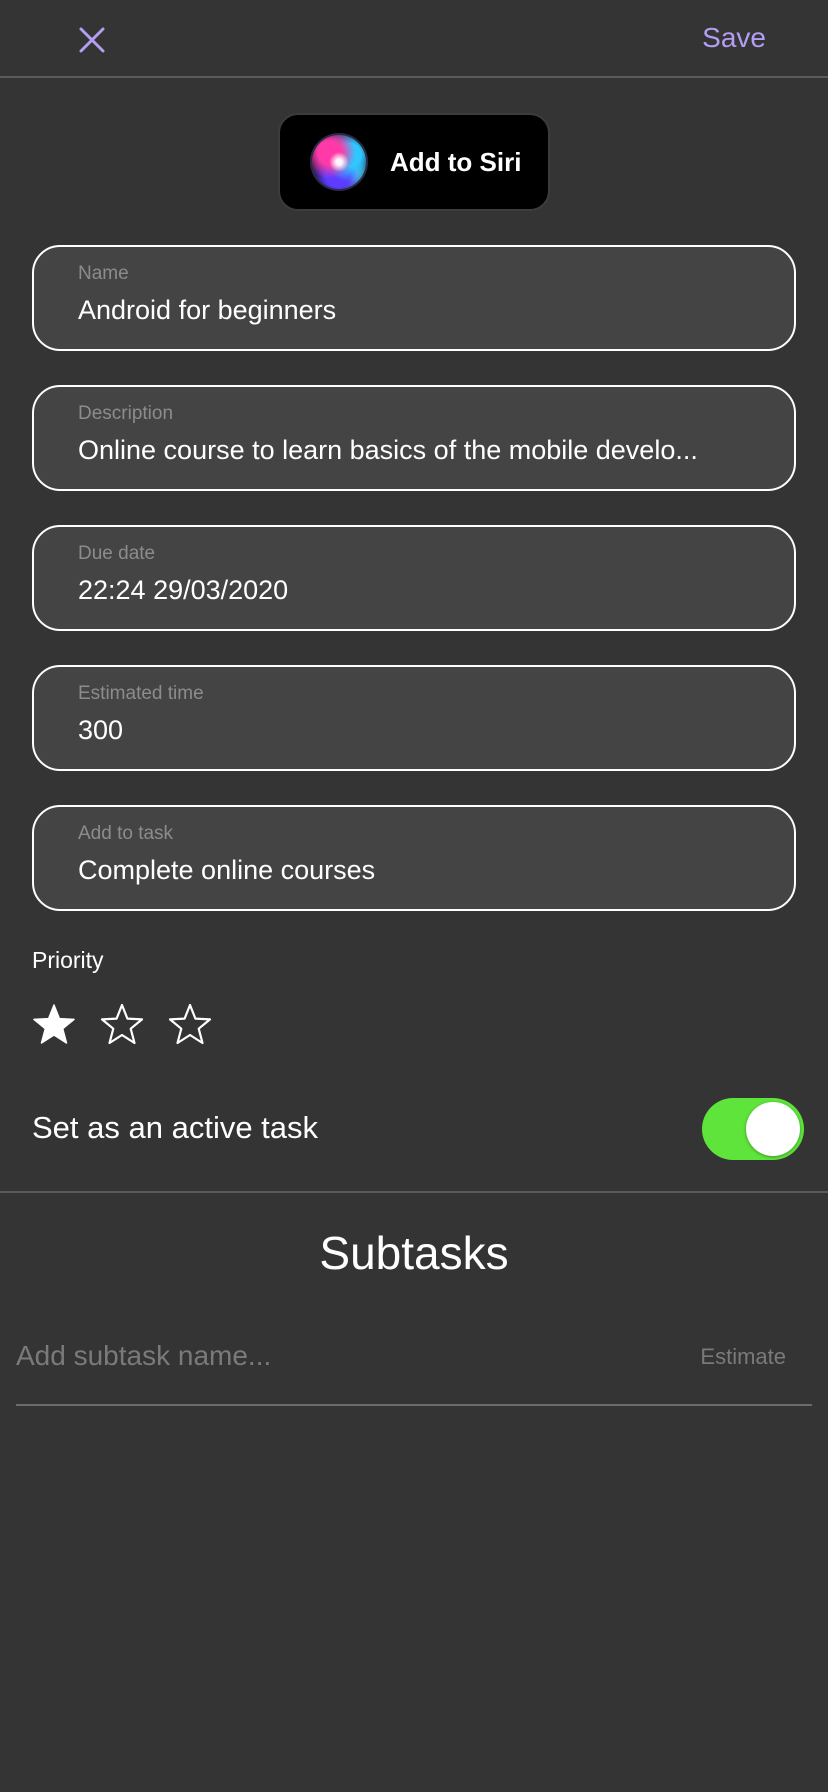  I want to click on due-date-field-label: Due date, so click(117, 553).